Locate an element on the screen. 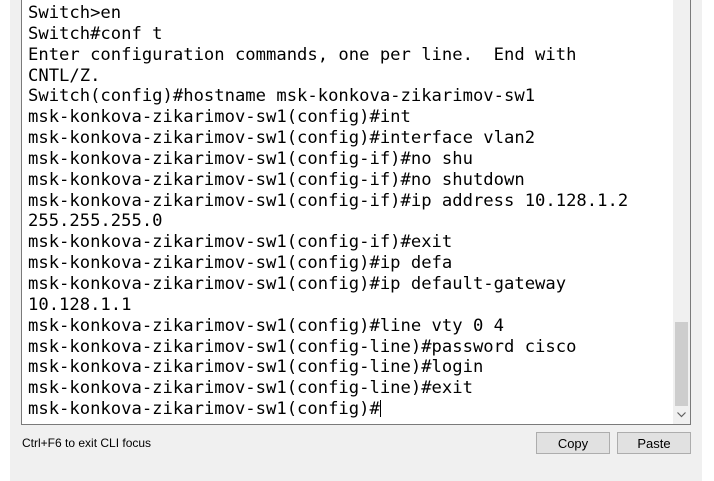 This screenshot has height=481, width=714. left-border is located at coordinates (5, 240).